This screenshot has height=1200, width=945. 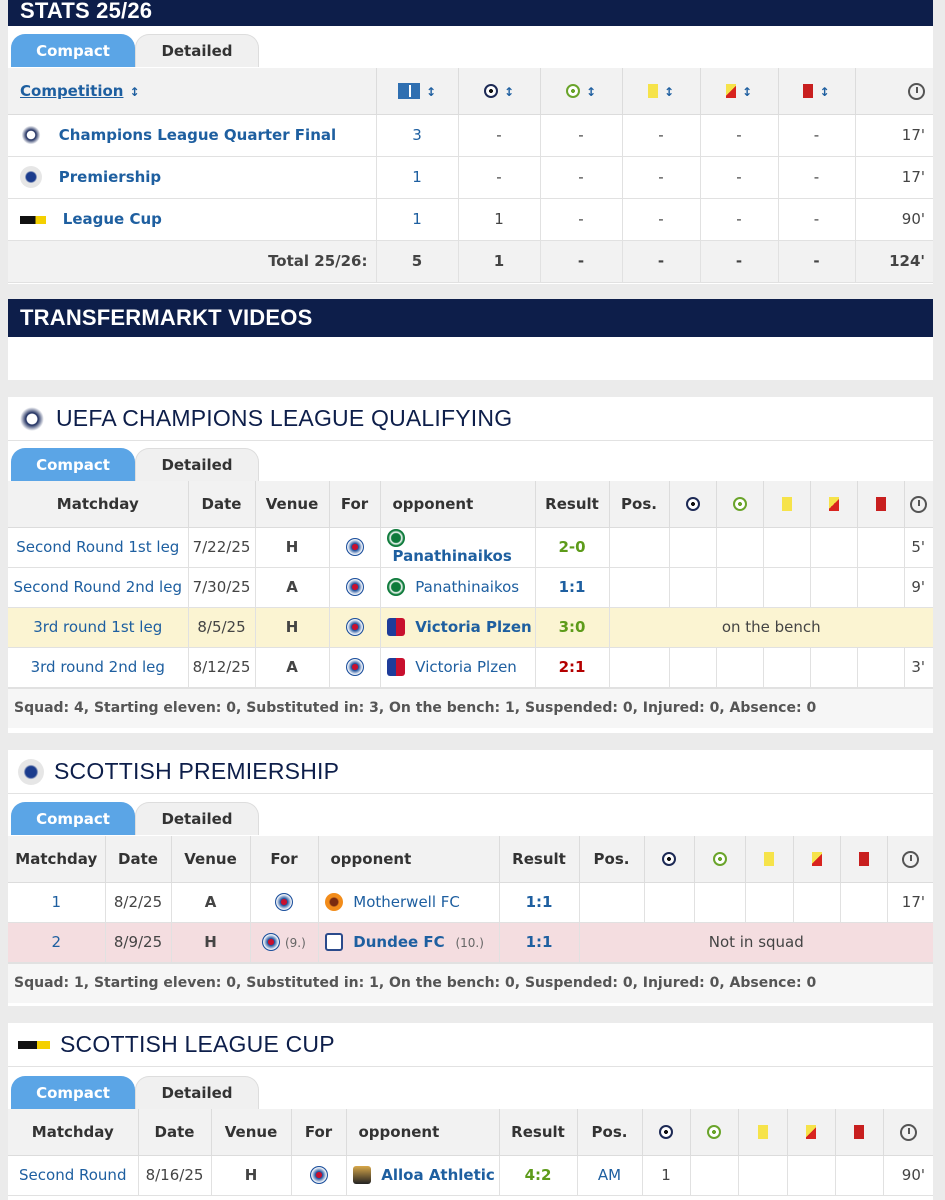 I want to click on for-header: For, so click(x=284, y=859).